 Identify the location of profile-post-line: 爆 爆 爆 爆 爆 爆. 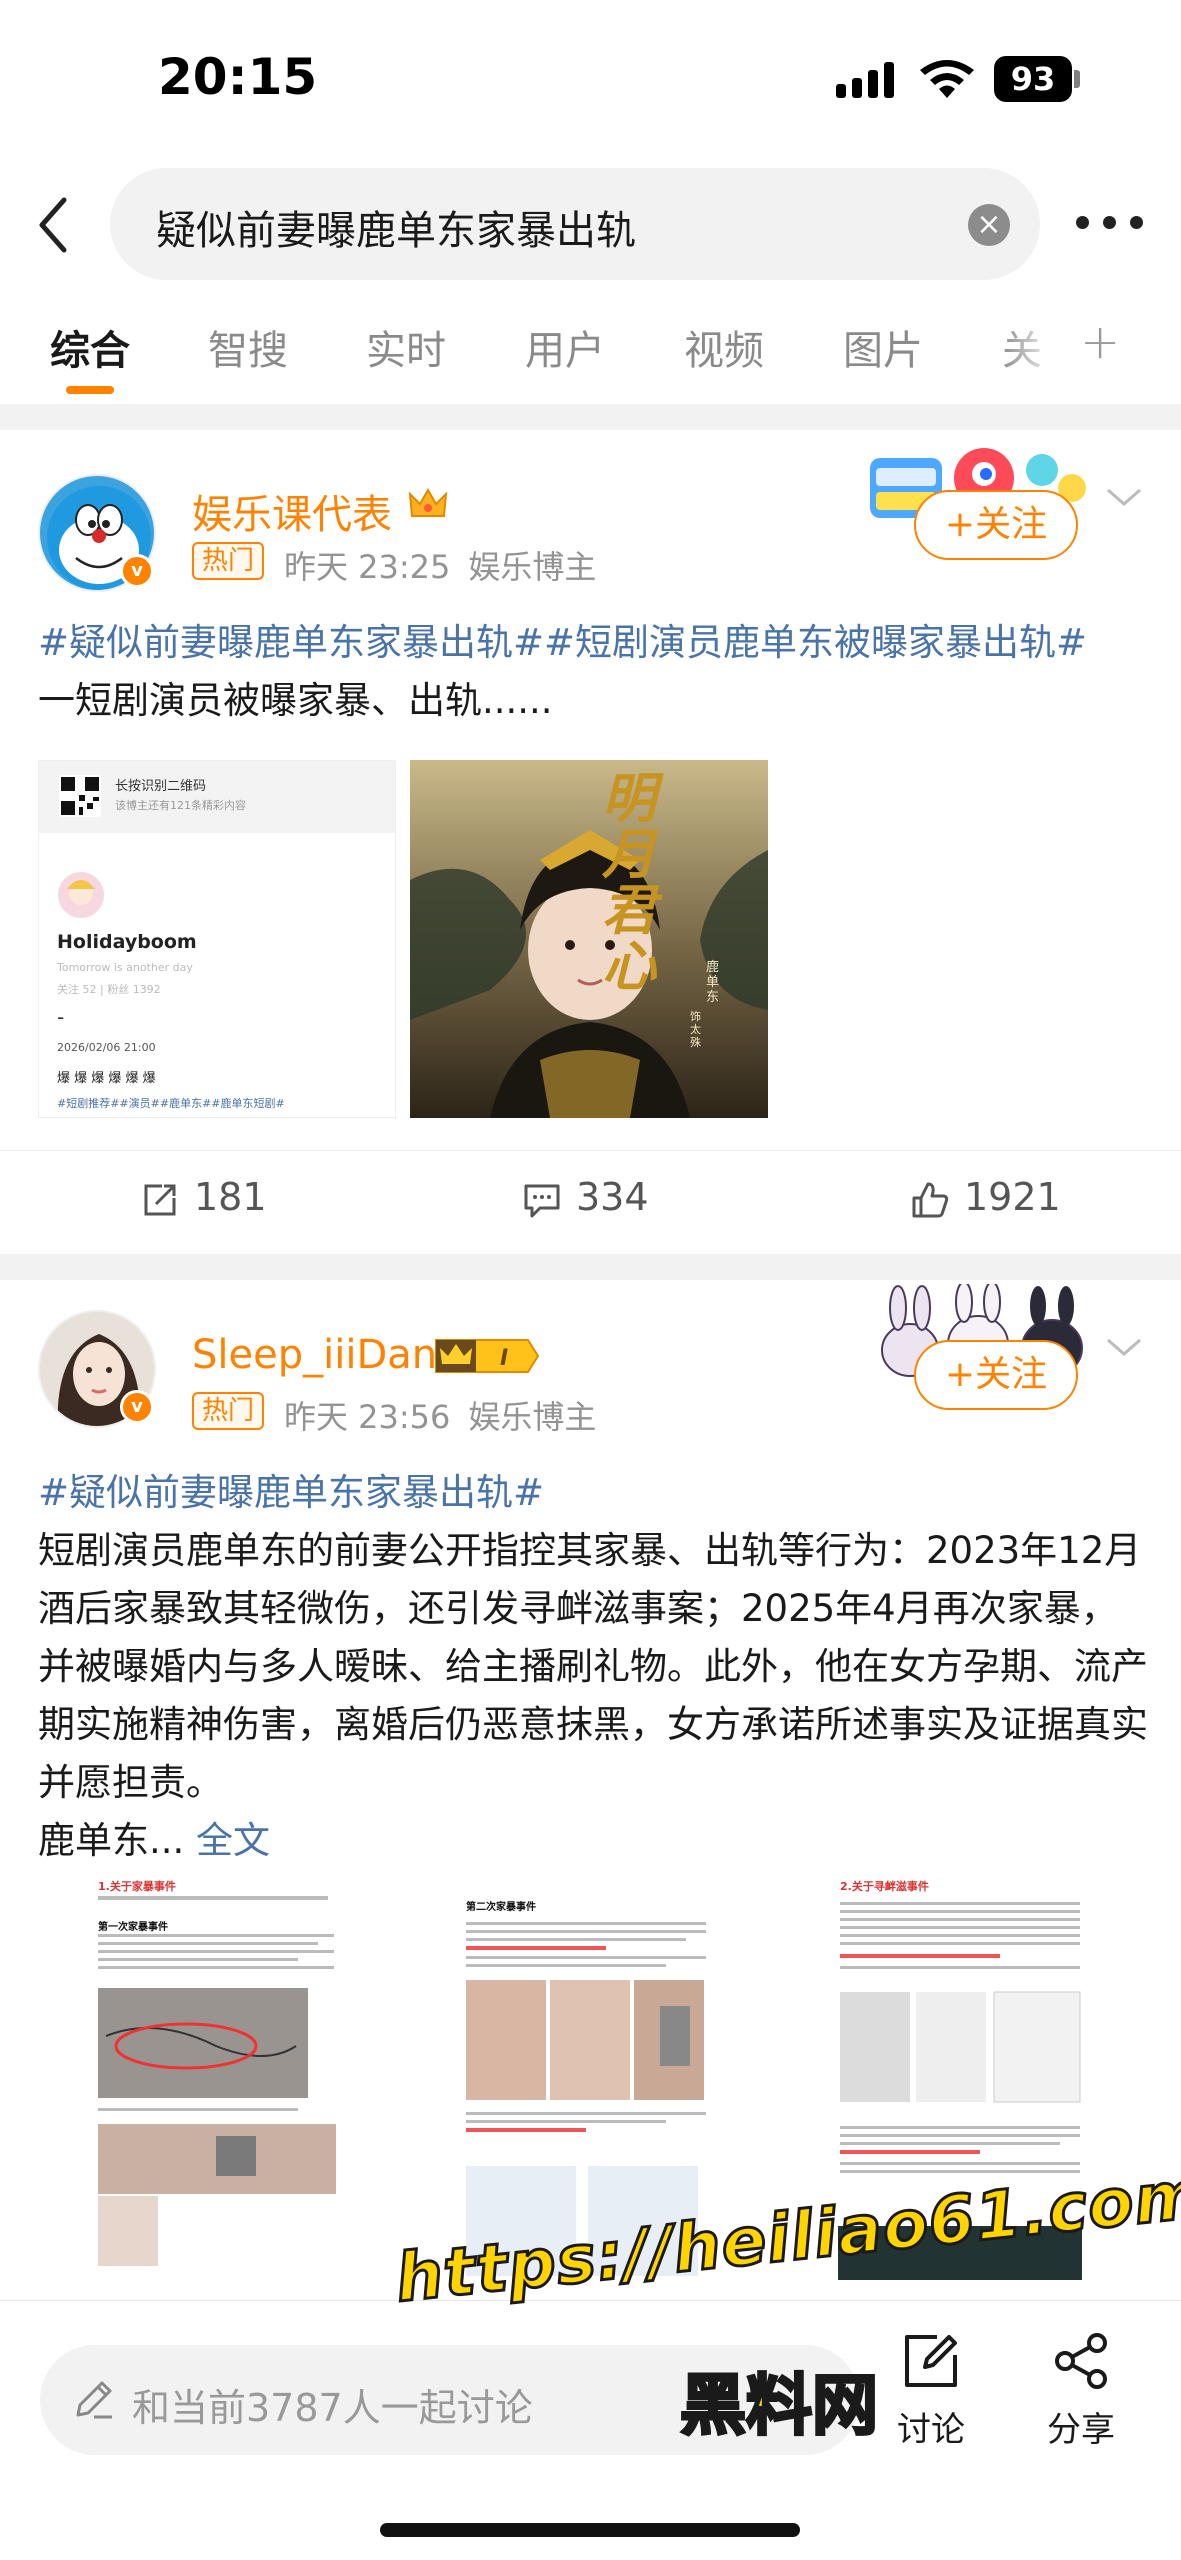
(106, 1078).